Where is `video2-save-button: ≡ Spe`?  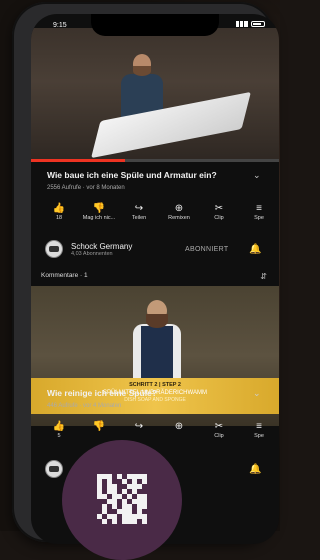
video2-save-button: ≡ Spe is located at coordinates (259, 429).